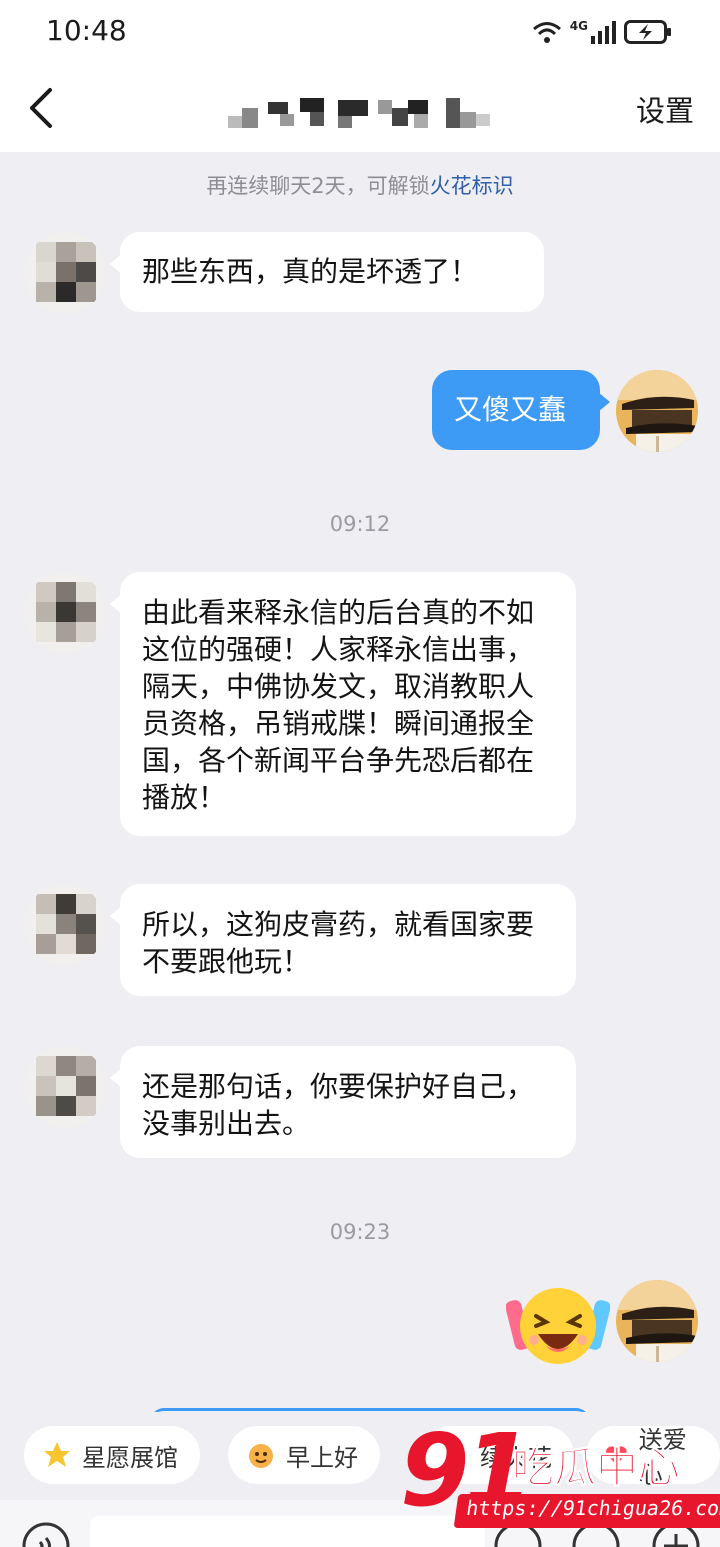  Describe the element at coordinates (596, 1468) in the screenshot. I see `watermark-brand: 吃瓜中心` at that location.